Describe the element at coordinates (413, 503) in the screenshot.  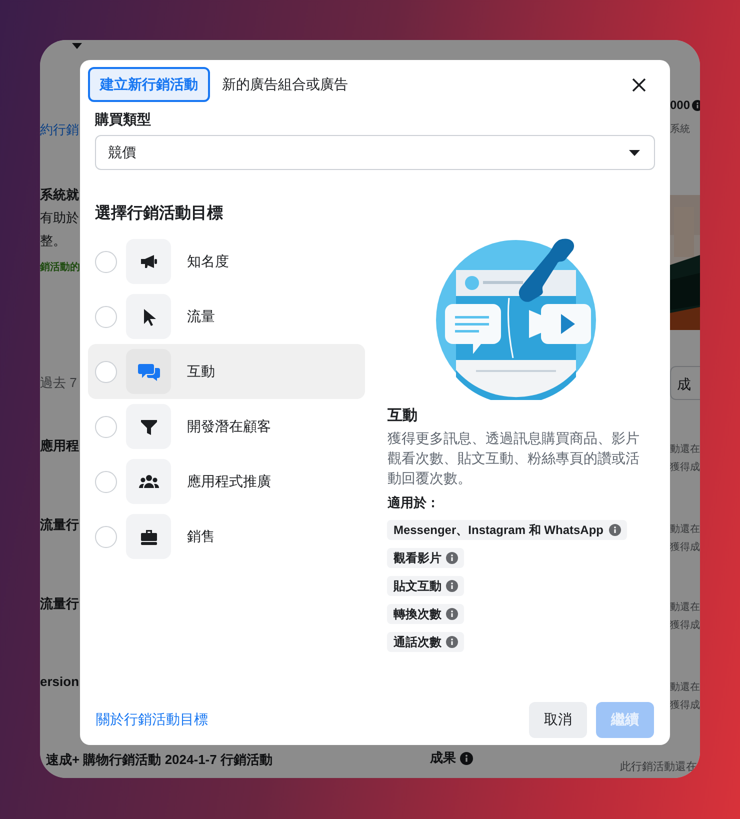
I see `applies-to-label: 適用於：` at that location.